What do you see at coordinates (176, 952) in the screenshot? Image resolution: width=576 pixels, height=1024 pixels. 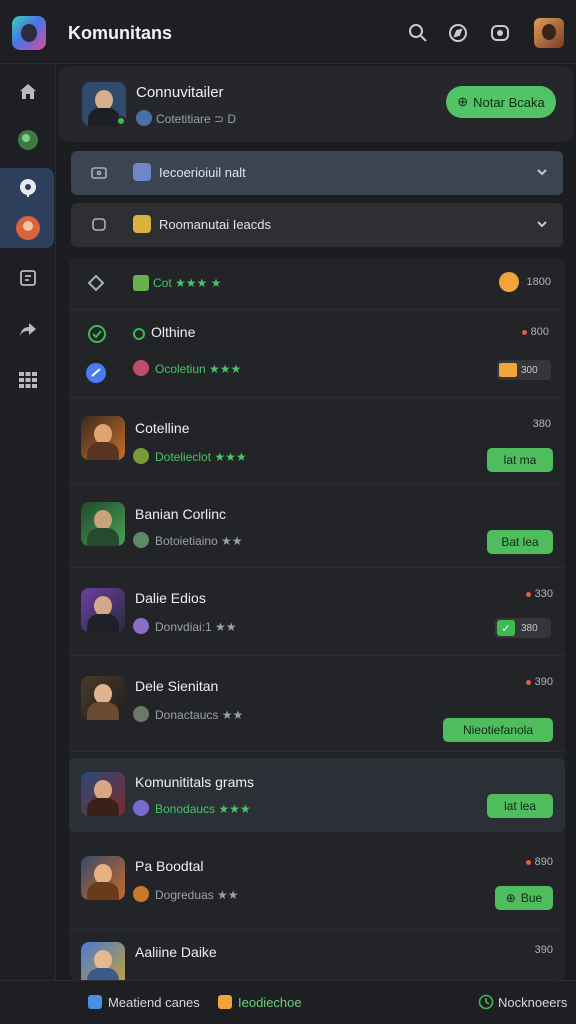 I see `item-name: Aaliine Daike` at bounding box center [176, 952].